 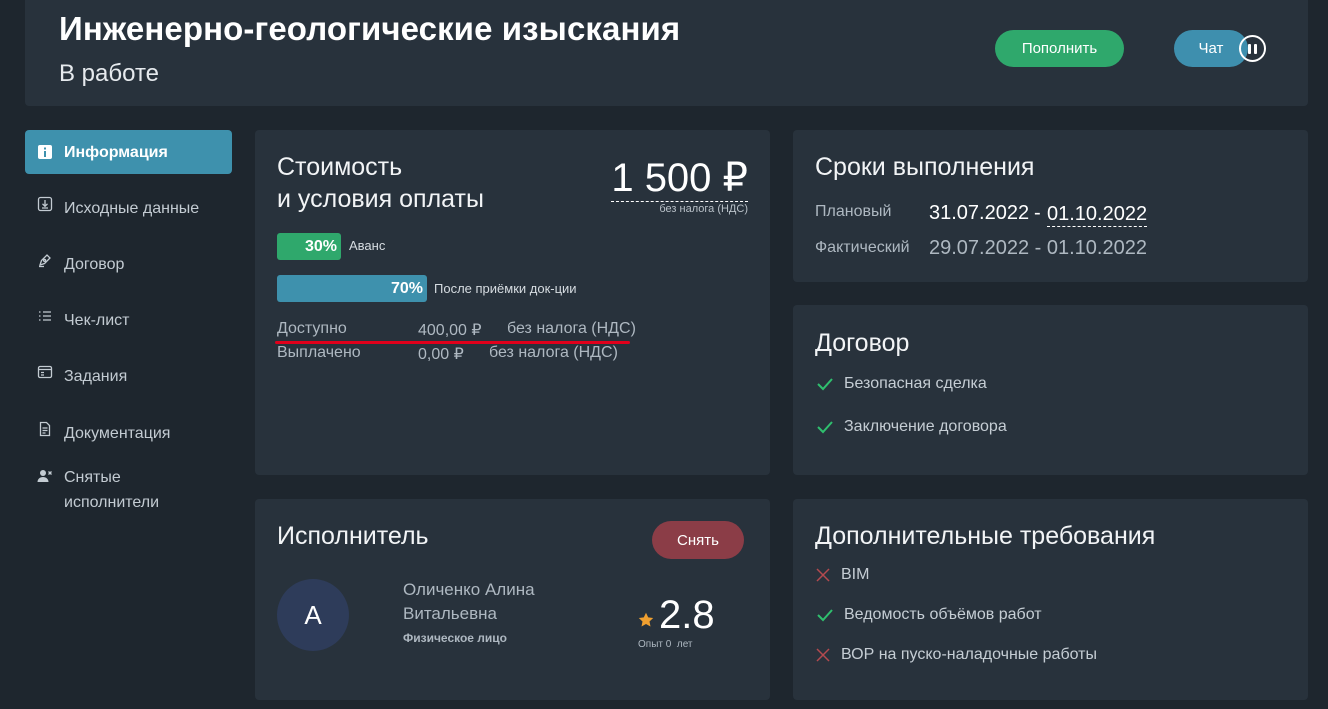 I want to click on sidebar-item-label: Задания, so click(x=96, y=376).